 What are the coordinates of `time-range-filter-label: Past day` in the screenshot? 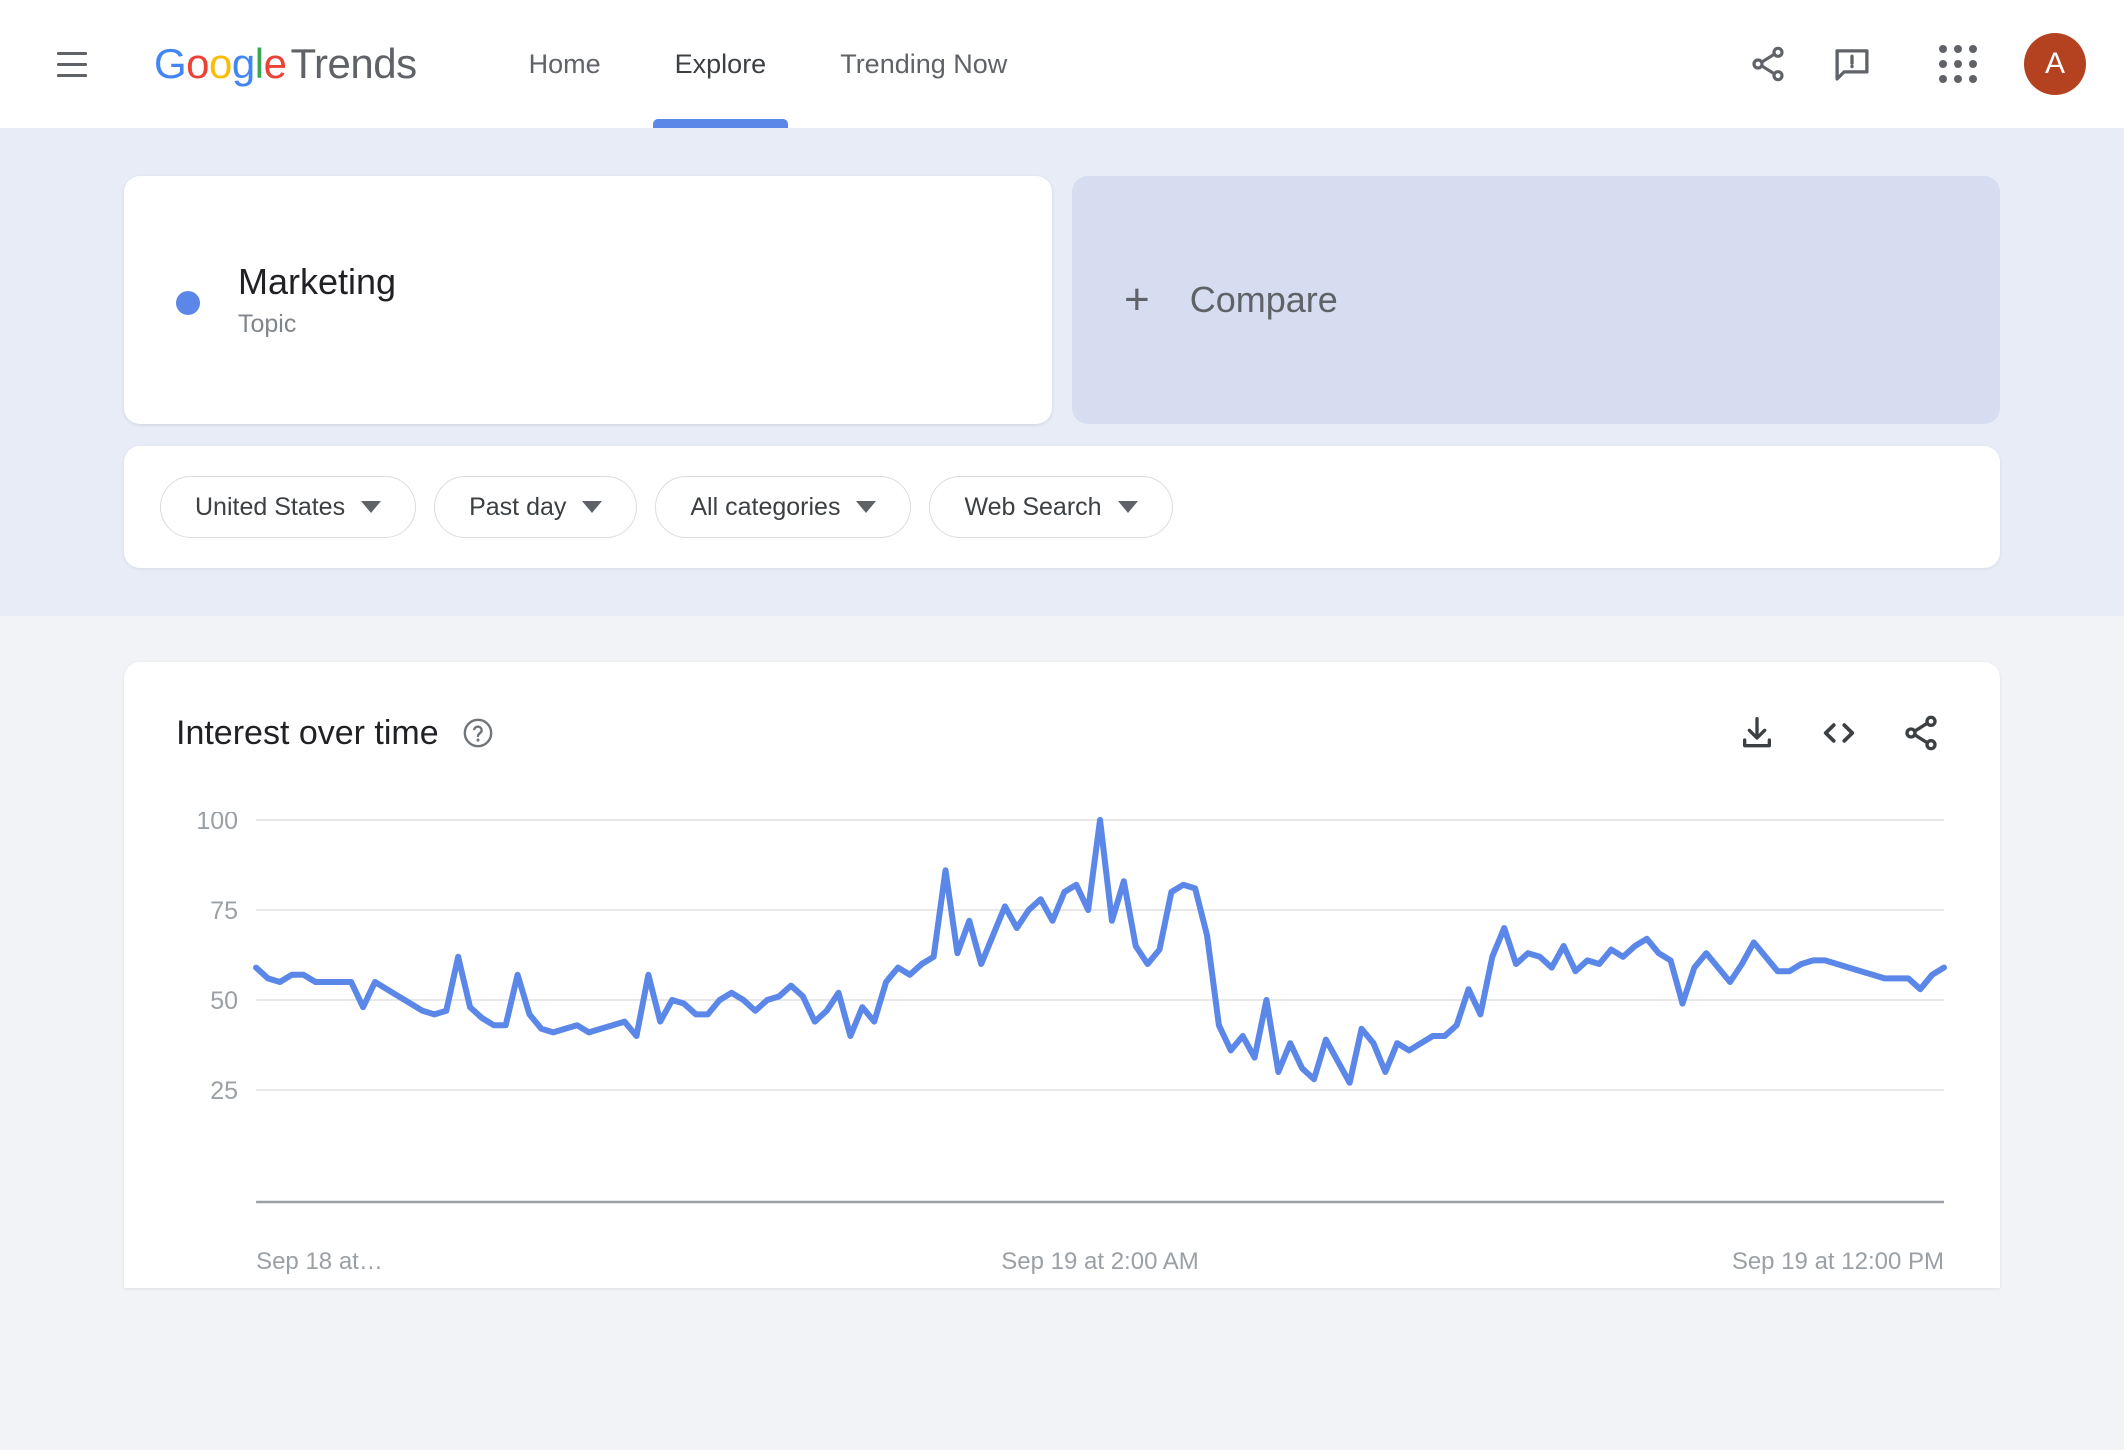 It's located at (518, 506).